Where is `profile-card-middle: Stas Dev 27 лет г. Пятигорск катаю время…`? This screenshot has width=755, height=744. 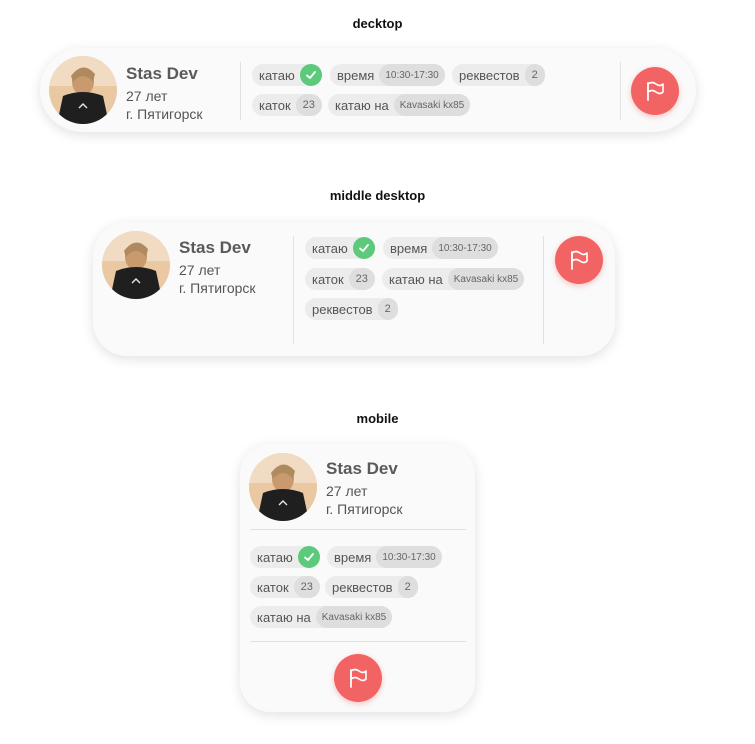 profile-card-middle: Stas Dev 27 лет г. Пятигорск катаю время… is located at coordinates (354, 289).